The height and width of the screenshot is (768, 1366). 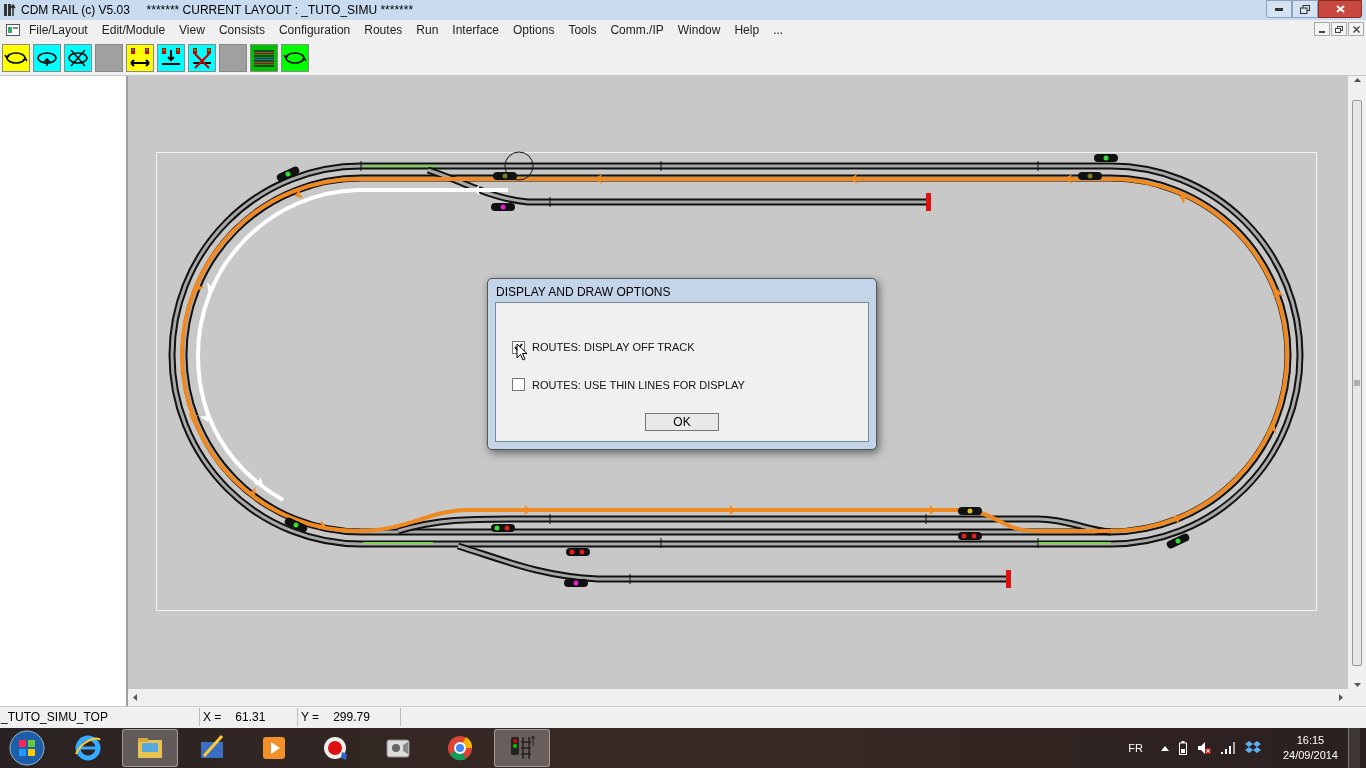 What do you see at coordinates (638, 384) in the screenshot?
I see `option-label: ROUTES: USE THIN LINES FOR DISPLAY` at bounding box center [638, 384].